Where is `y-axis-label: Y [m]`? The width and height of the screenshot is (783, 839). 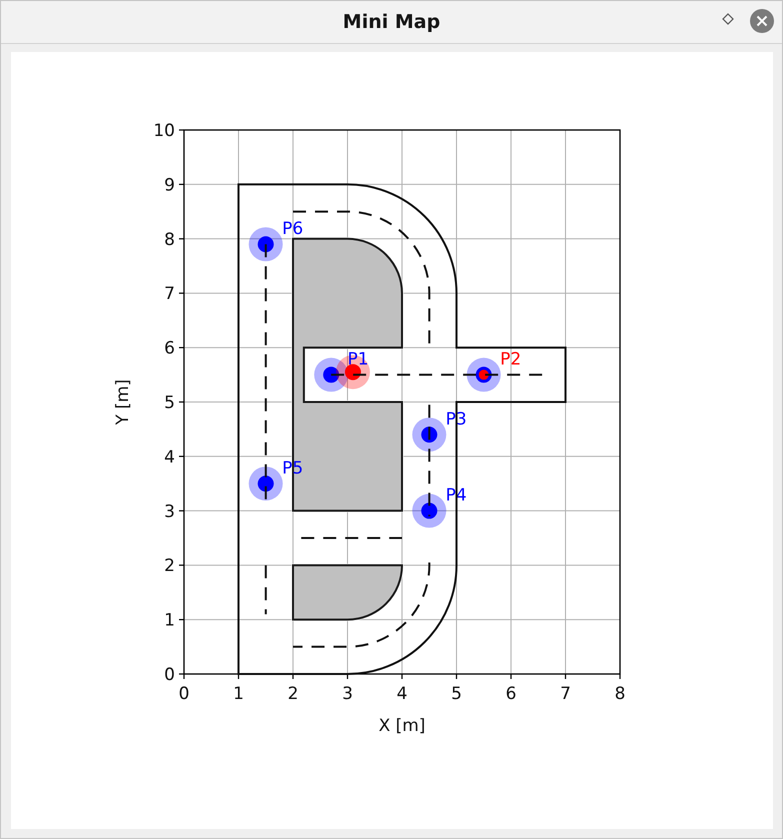
y-axis-label: Y [m] is located at coordinates (123, 402).